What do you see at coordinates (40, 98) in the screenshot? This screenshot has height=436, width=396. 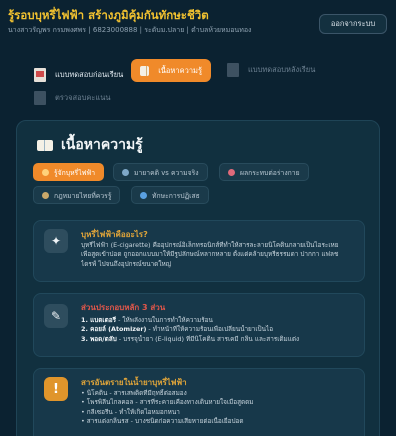 I see `chart-icon` at bounding box center [40, 98].